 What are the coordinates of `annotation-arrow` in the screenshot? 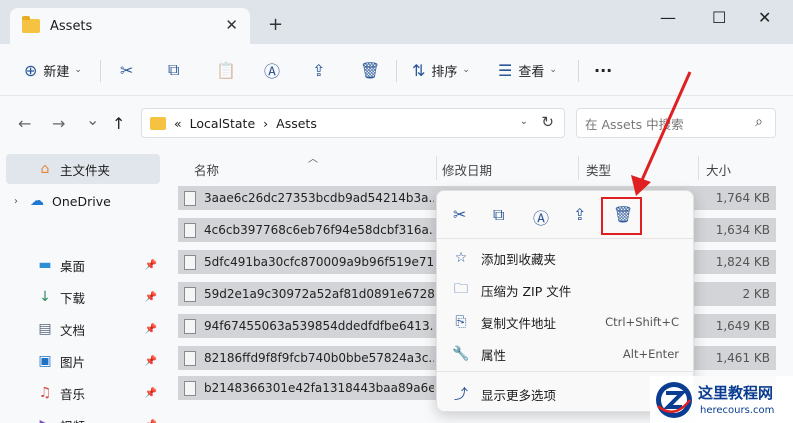 It's located at (661, 133).